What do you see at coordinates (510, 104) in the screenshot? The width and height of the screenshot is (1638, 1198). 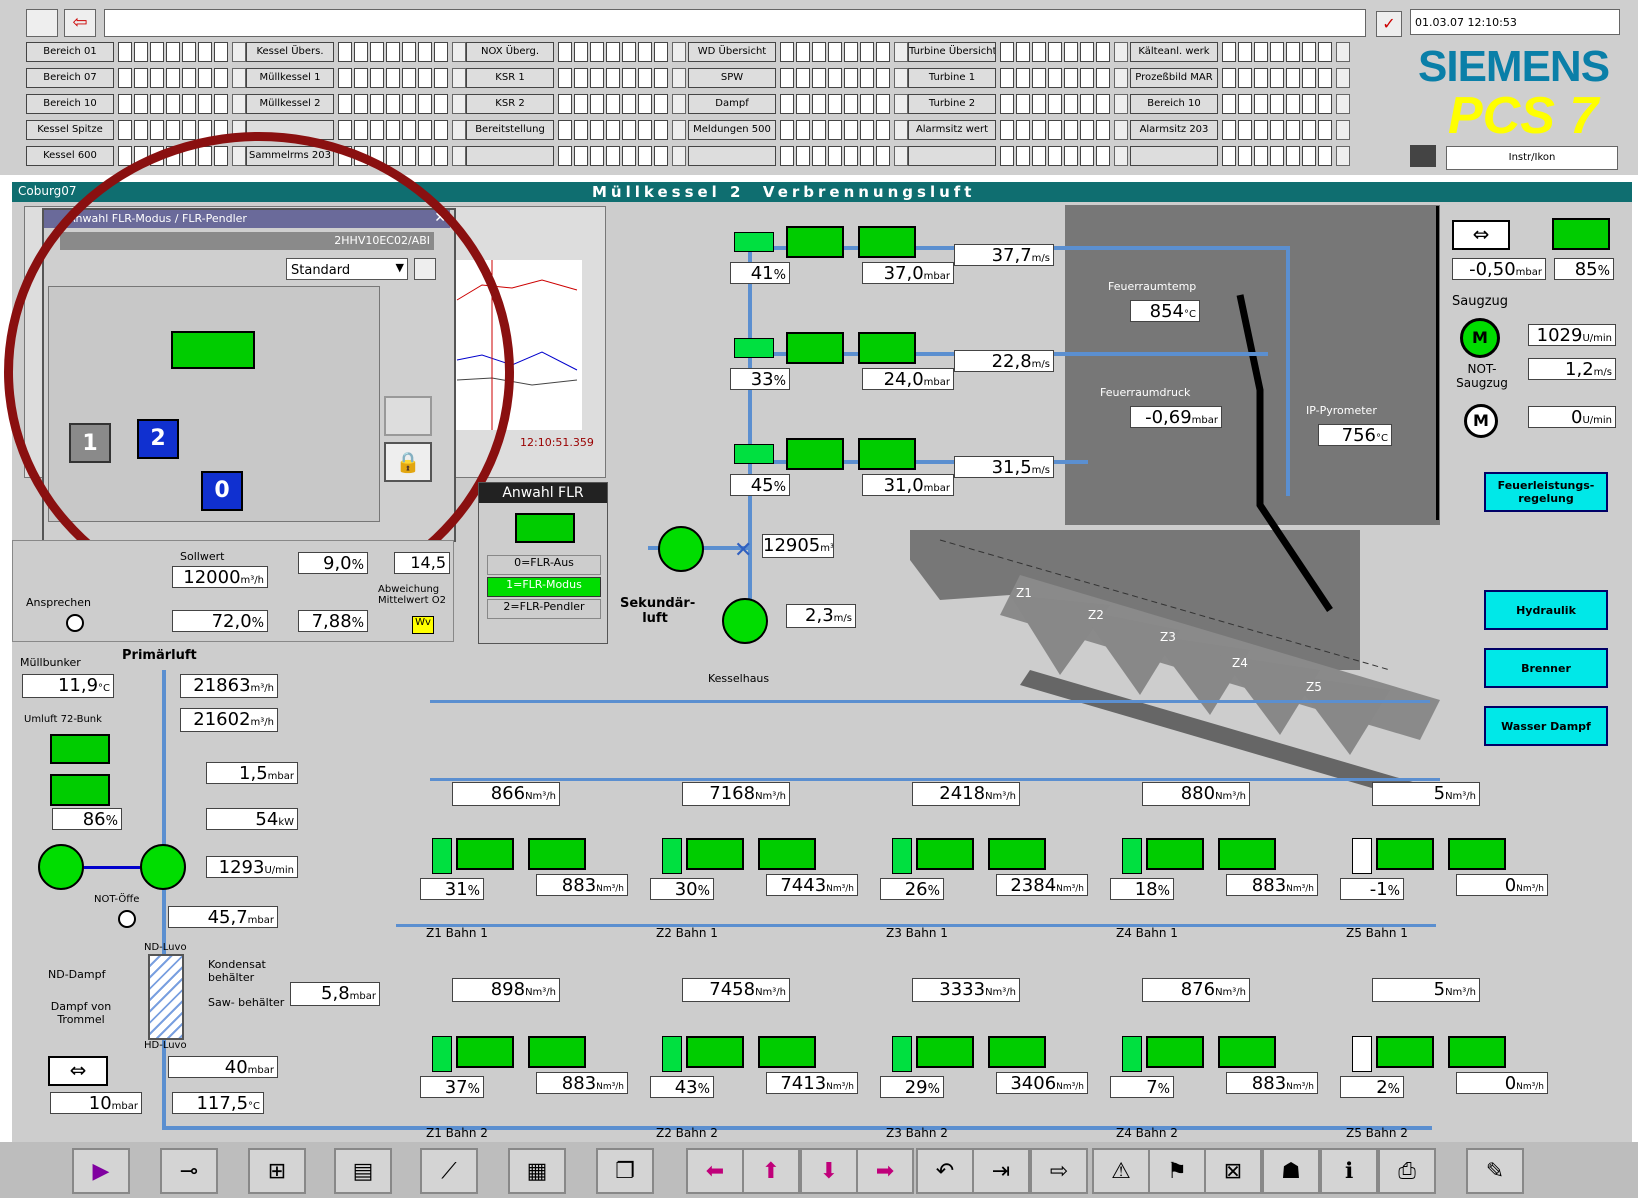 I see `area-button: KSR 2` at bounding box center [510, 104].